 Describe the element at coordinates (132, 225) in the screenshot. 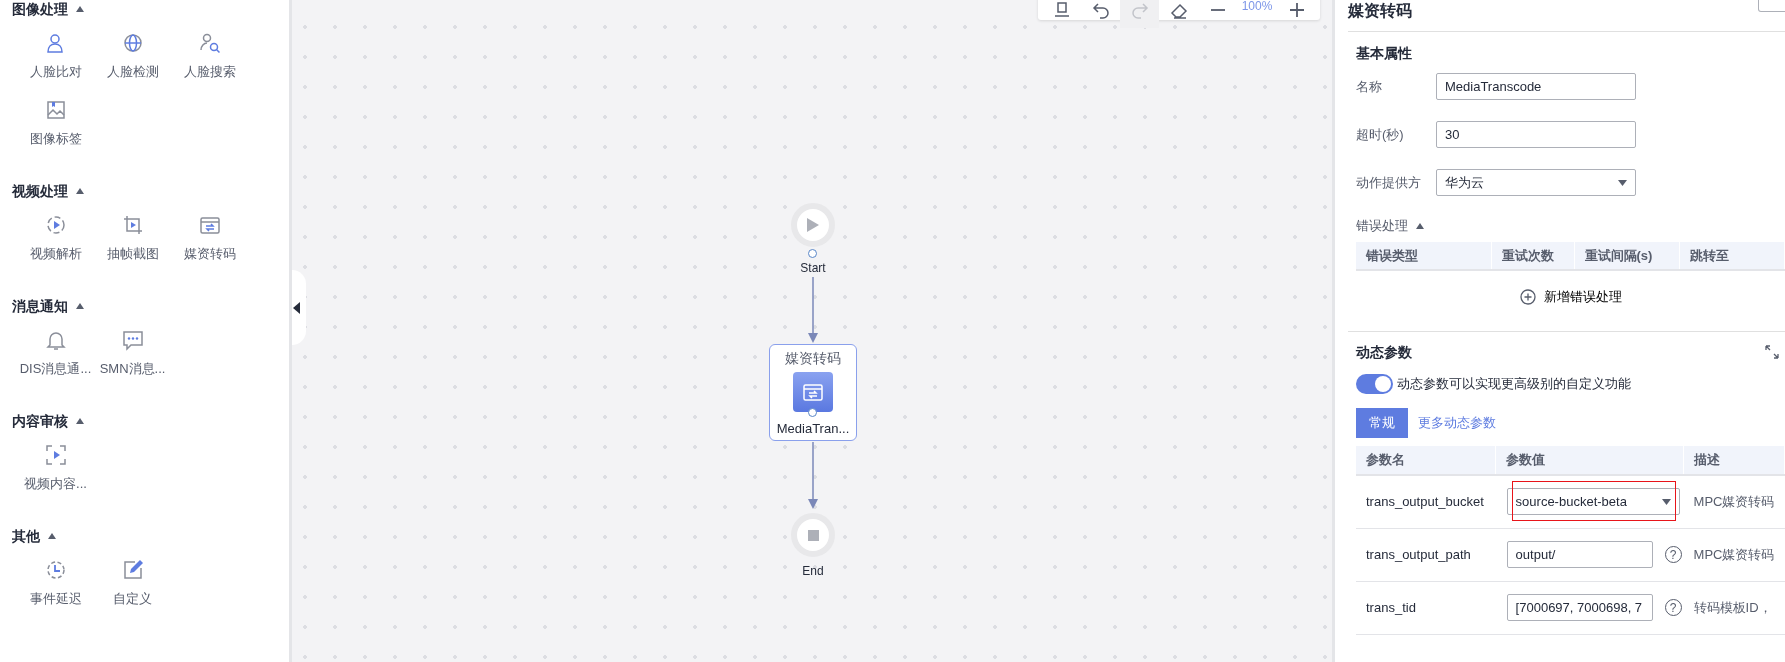

I see `crop-icon` at that location.